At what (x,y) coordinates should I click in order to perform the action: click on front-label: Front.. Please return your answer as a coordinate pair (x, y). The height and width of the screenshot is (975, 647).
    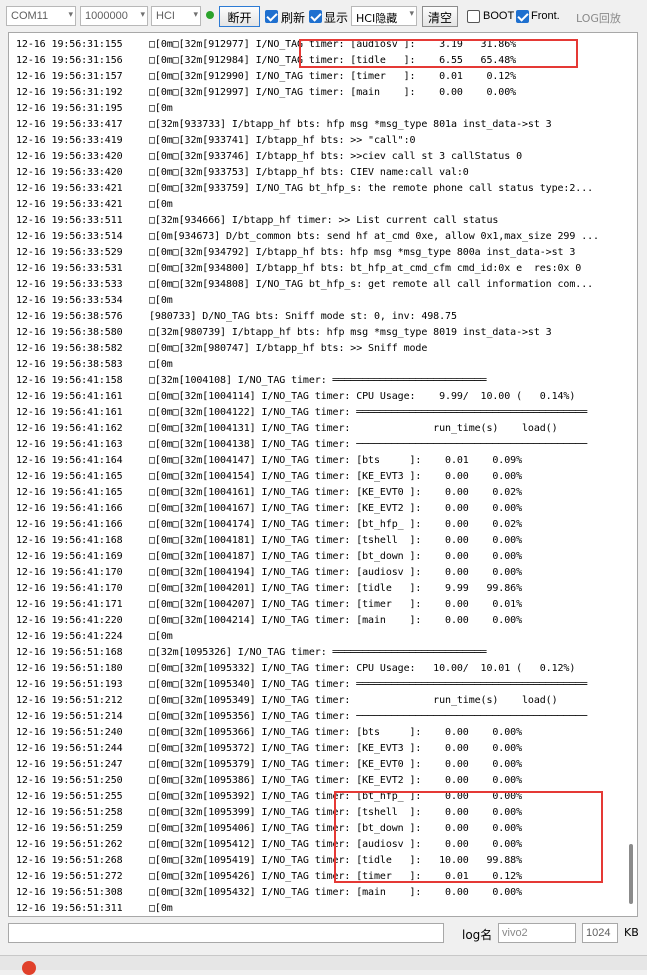
    Looking at the image, I should click on (545, 16).